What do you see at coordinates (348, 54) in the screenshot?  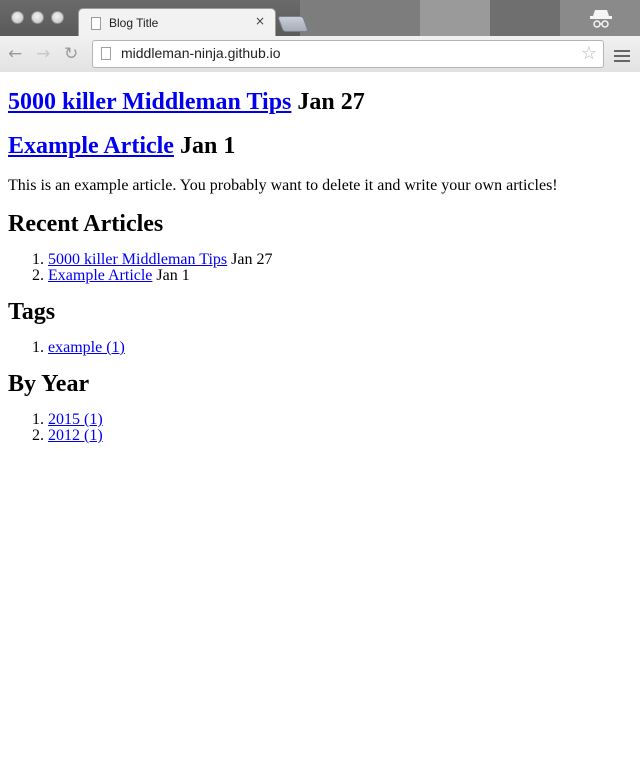 I see `address-bar: middleman-ninja.github.io ☆` at bounding box center [348, 54].